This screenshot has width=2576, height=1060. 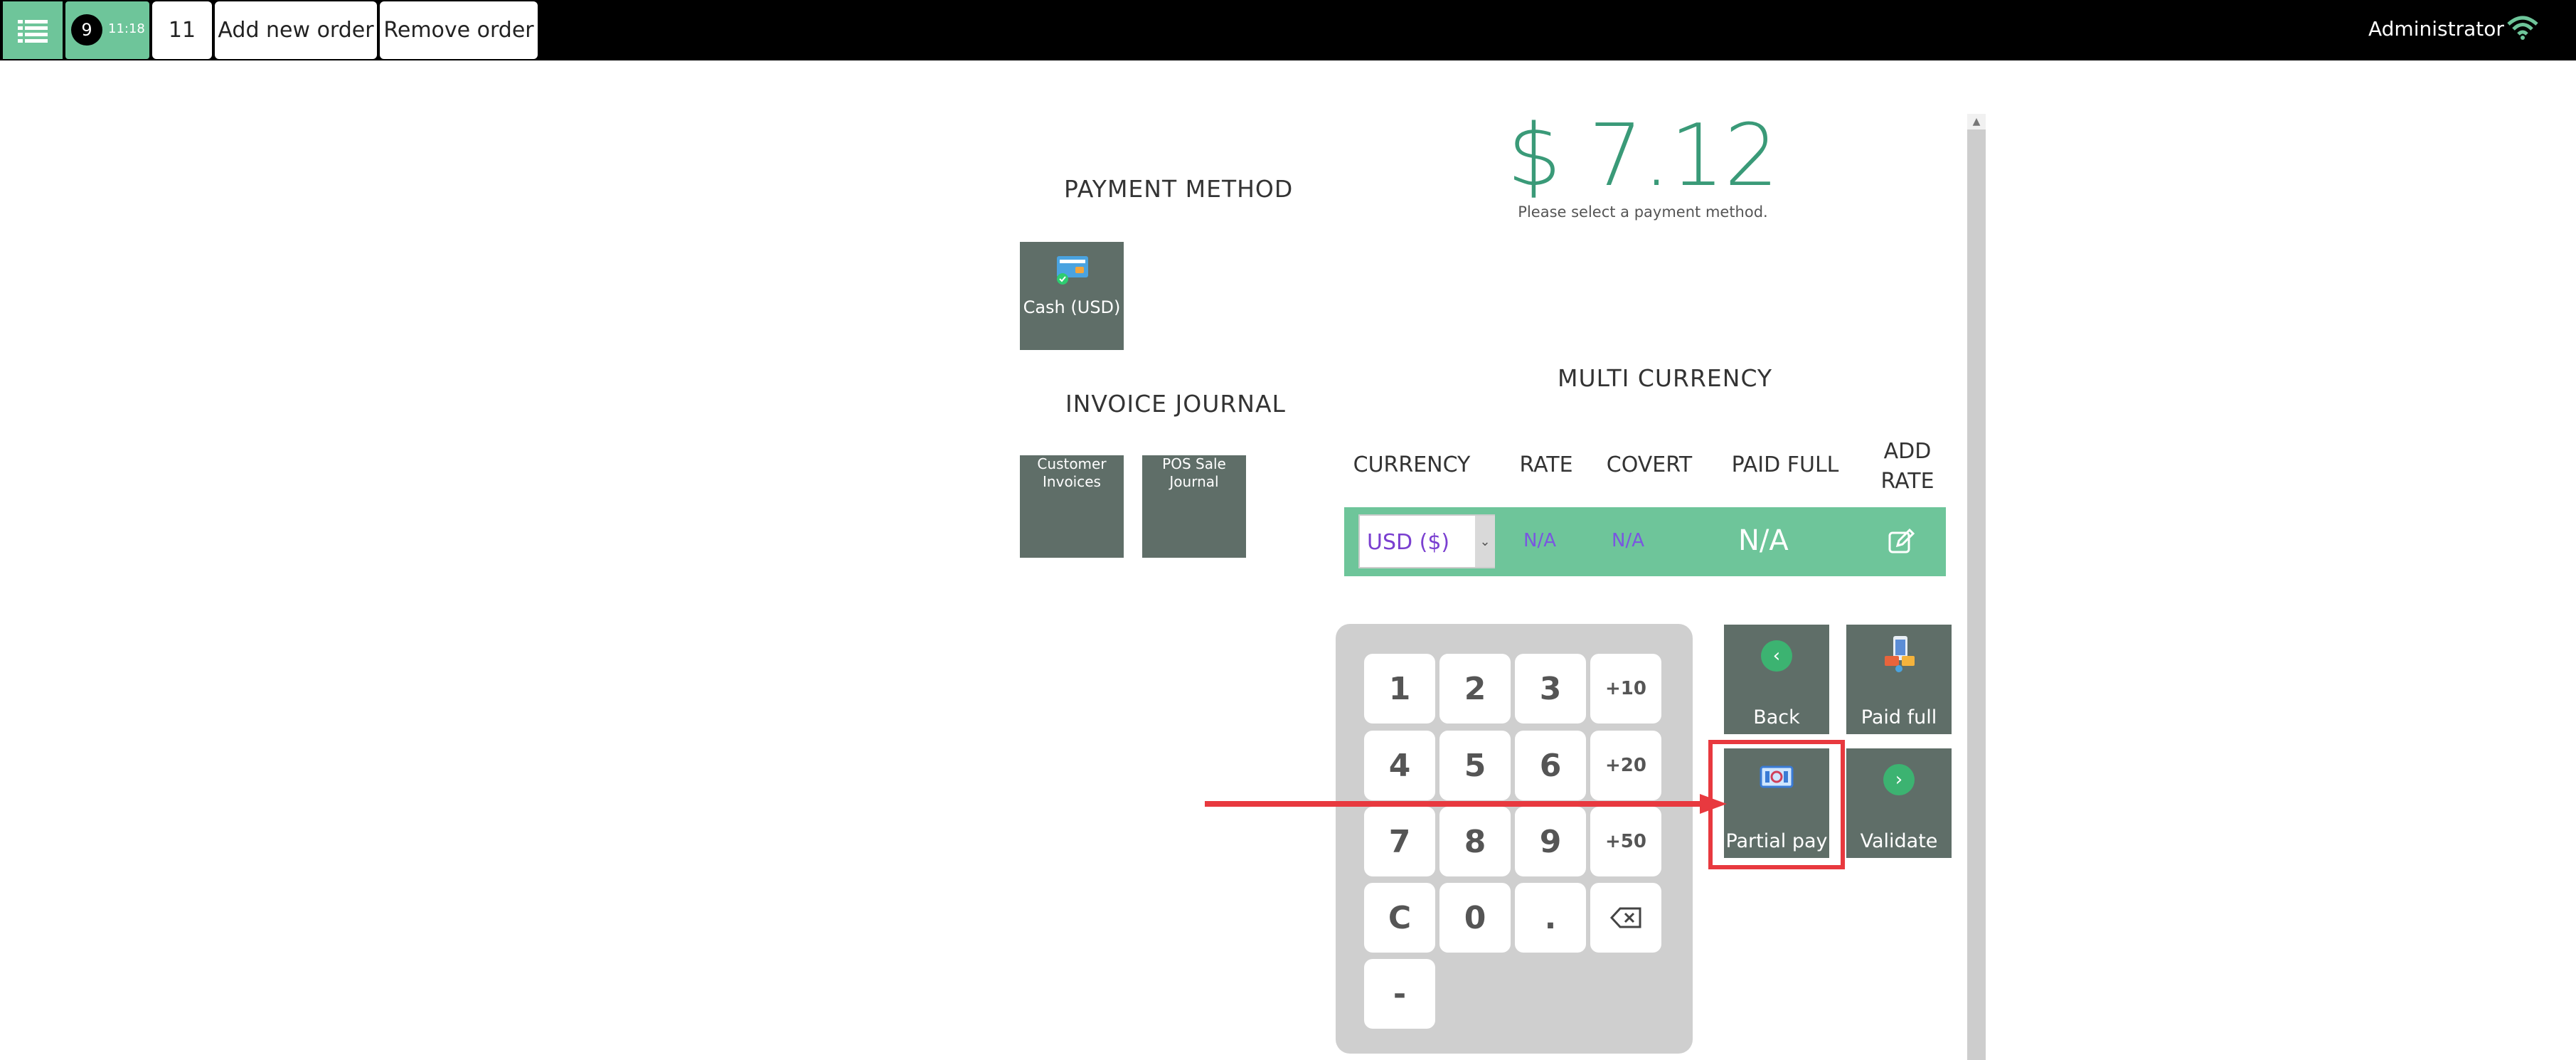 What do you see at coordinates (1194, 506) in the screenshot?
I see `journal-pos-sale: POS Sale Journal` at bounding box center [1194, 506].